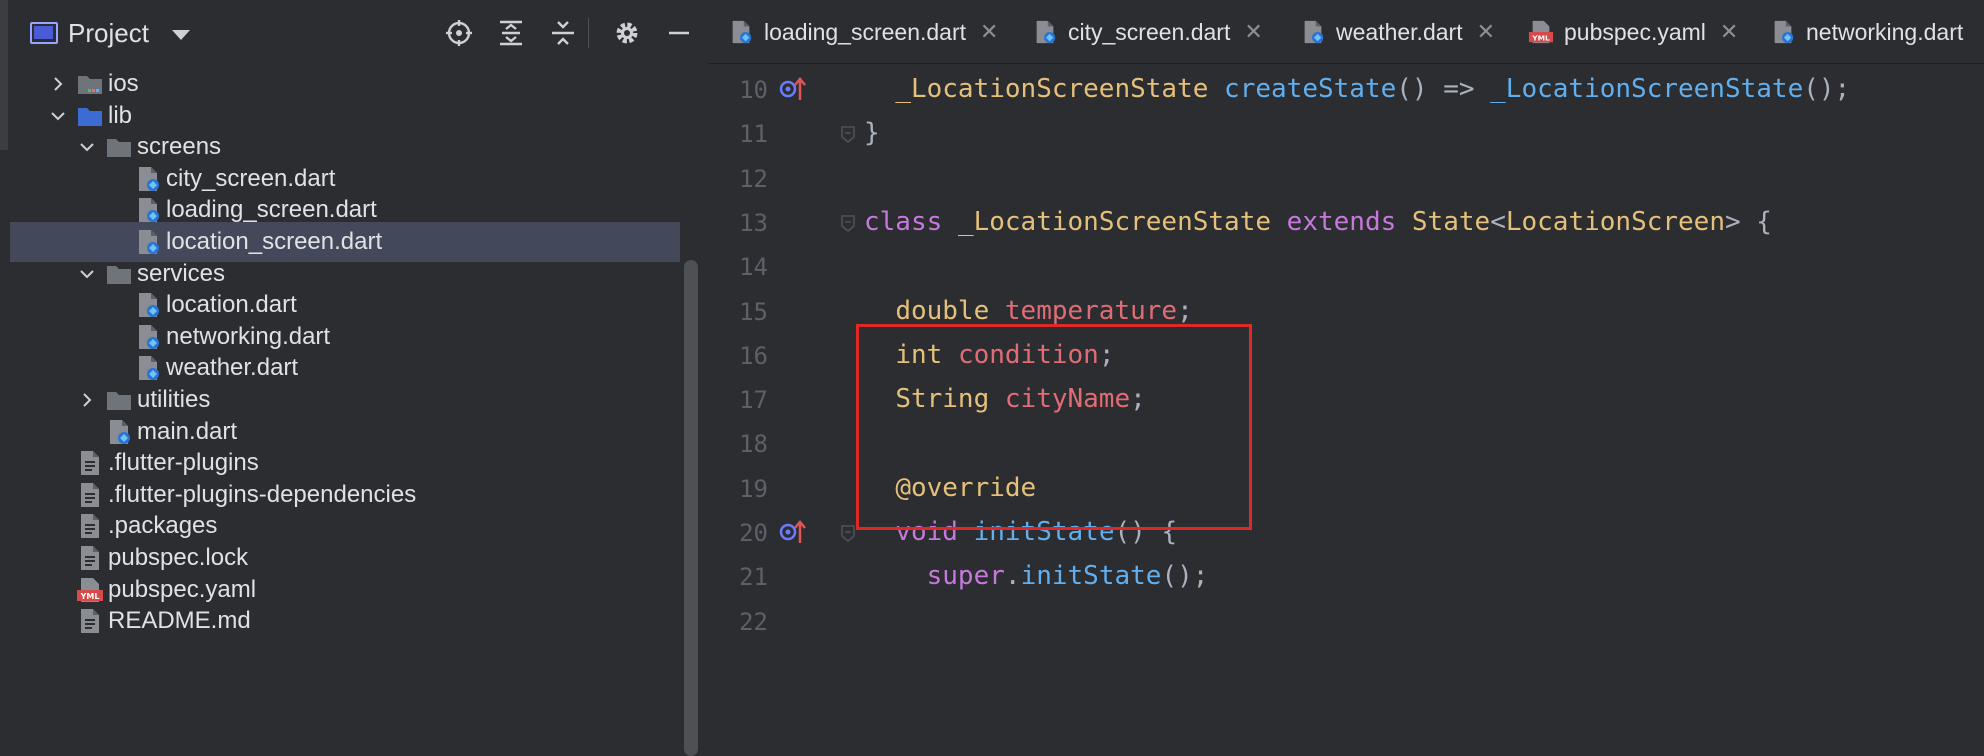 This screenshot has height=756, width=1984. I want to click on line-number: 14, so click(753, 267).